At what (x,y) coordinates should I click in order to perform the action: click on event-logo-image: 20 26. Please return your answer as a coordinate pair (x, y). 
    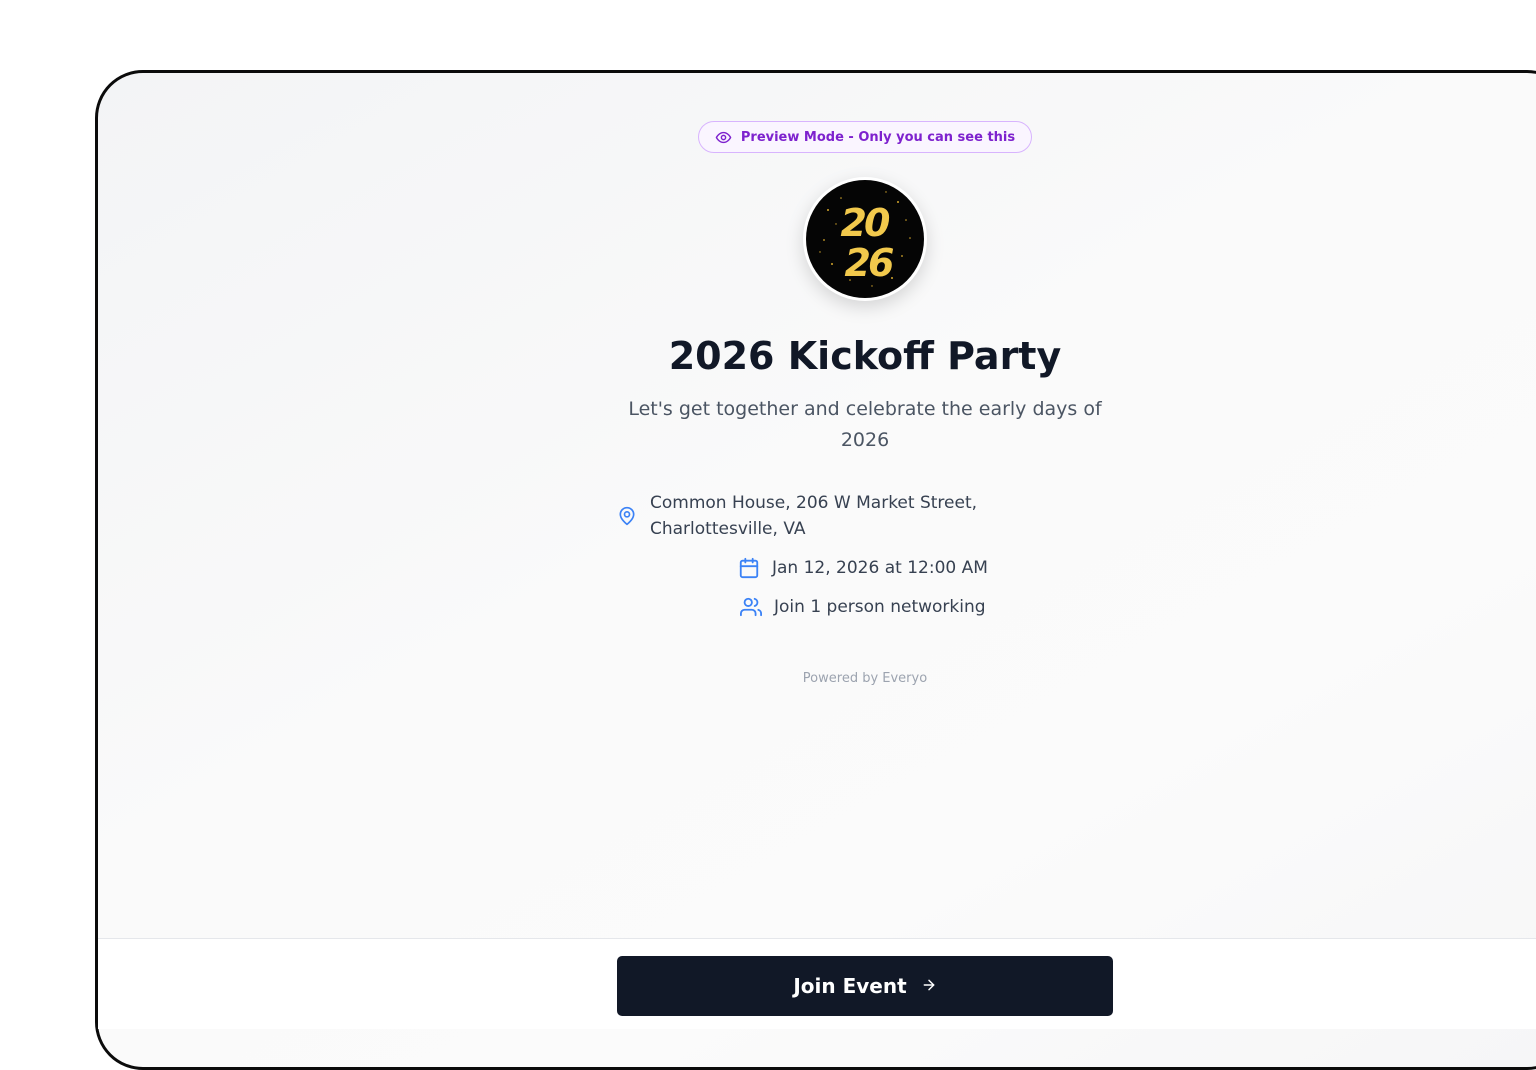
    Looking at the image, I should click on (865, 239).